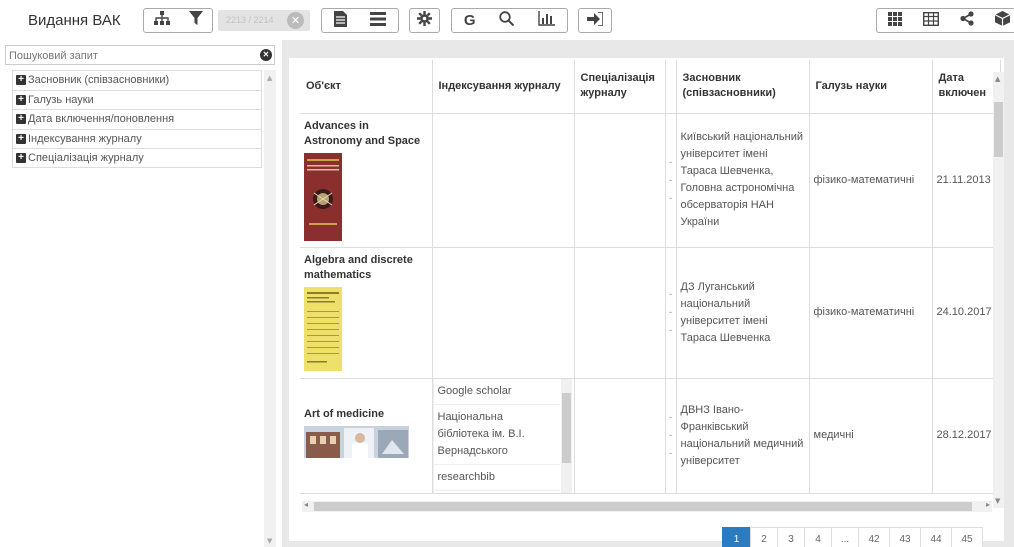 The height and width of the screenshot is (547, 1014). Describe the element at coordinates (101, 119) in the screenshot. I see `facet-label: Дата включення/поновлення` at that location.